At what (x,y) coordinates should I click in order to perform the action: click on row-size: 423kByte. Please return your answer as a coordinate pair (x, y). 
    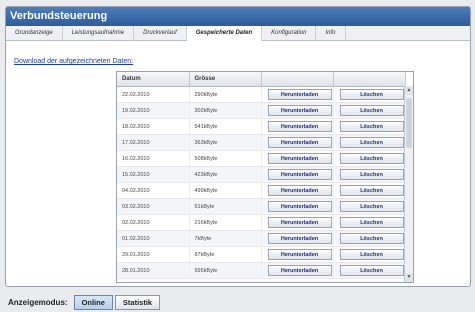
    Looking at the image, I should click on (225, 174).